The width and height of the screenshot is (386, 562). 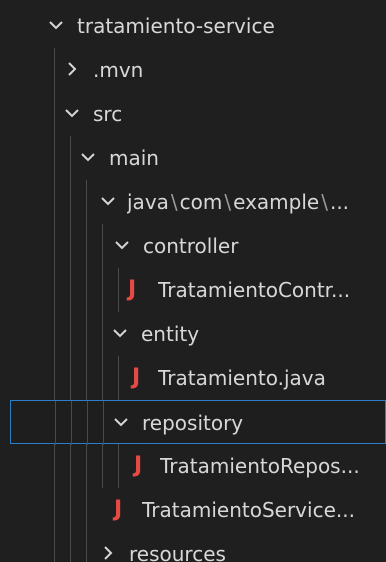 I want to click on path-segment: example, so click(x=276, y=202).